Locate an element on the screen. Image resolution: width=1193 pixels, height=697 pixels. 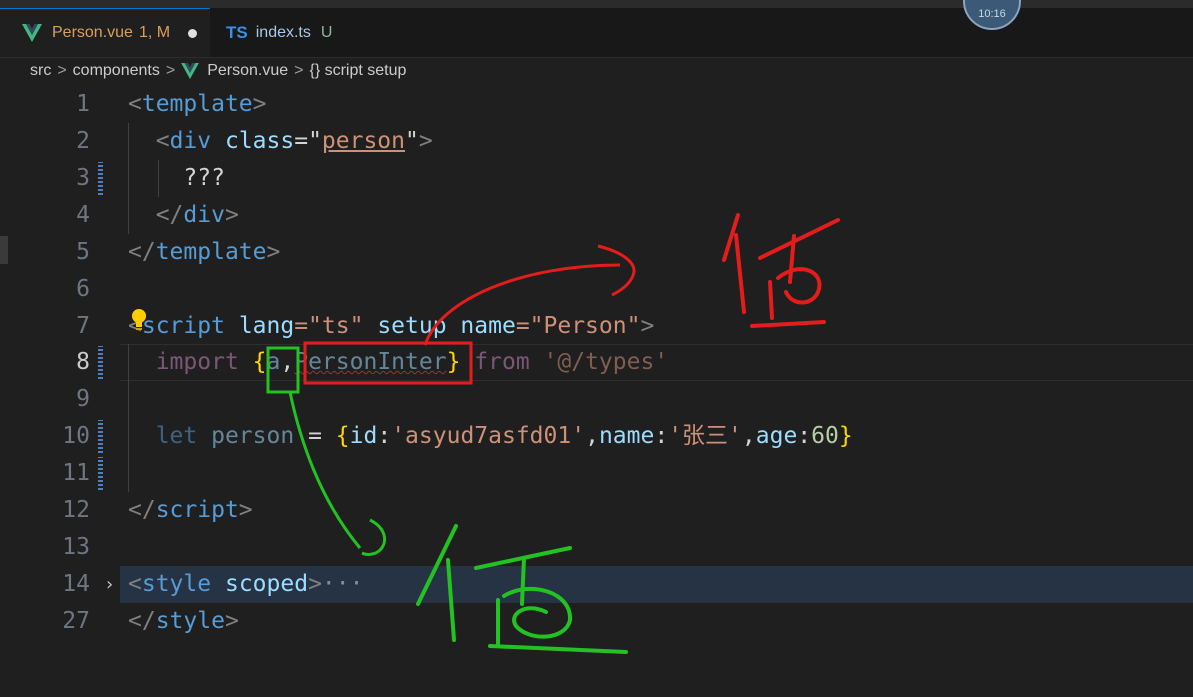
line-number: 13 is located at coordinates (76, 547).